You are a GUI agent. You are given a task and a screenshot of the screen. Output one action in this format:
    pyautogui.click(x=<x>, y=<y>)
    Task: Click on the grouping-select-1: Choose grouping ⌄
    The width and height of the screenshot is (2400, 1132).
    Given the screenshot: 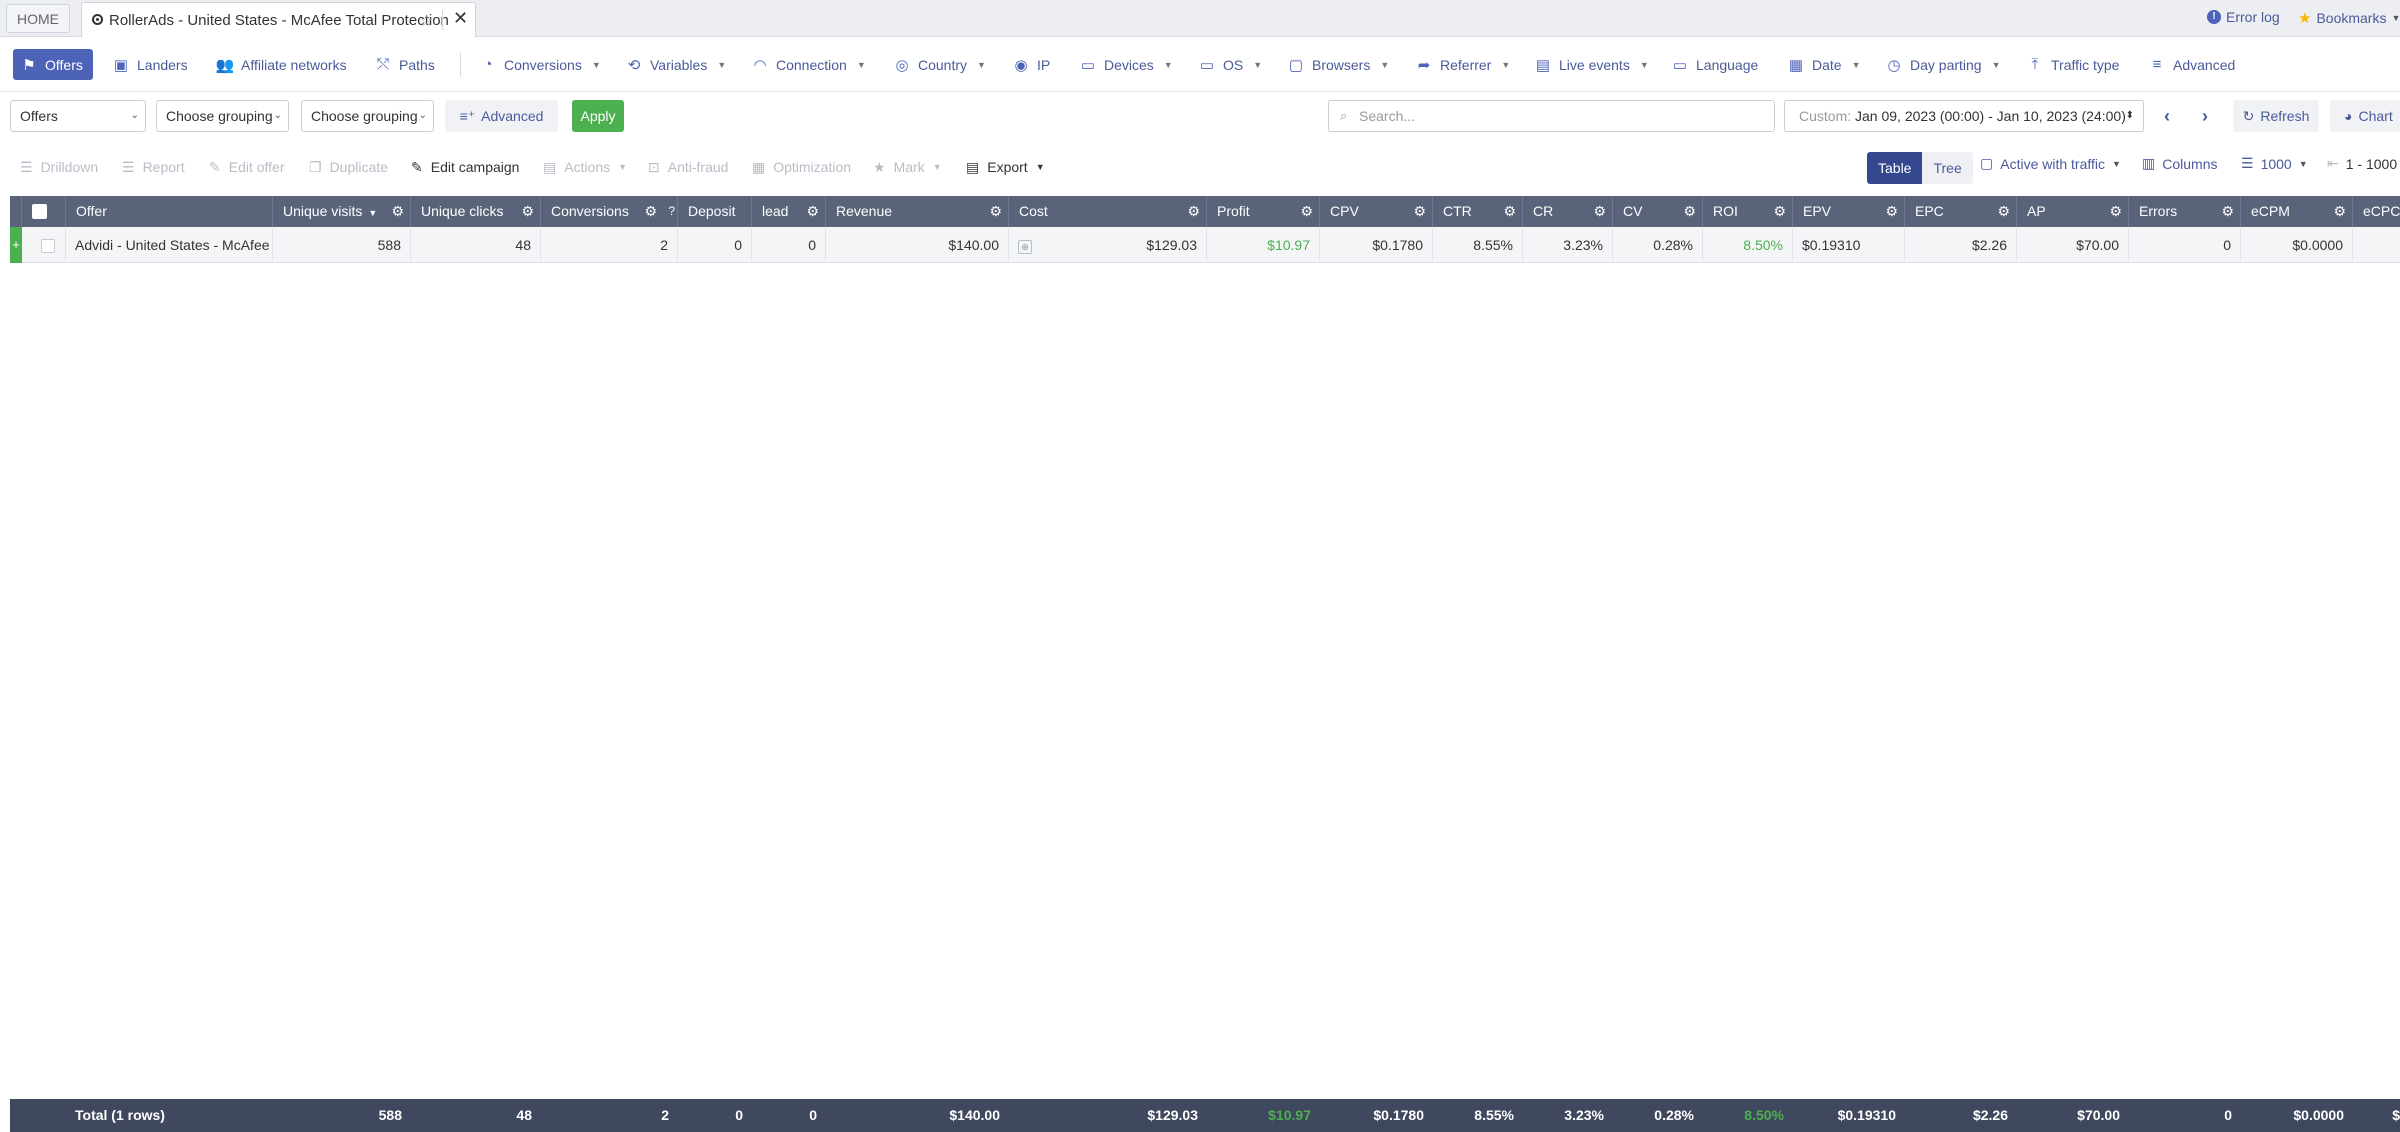 What is the action you would take?
    pyautogui.click(x=222, y=116)
    